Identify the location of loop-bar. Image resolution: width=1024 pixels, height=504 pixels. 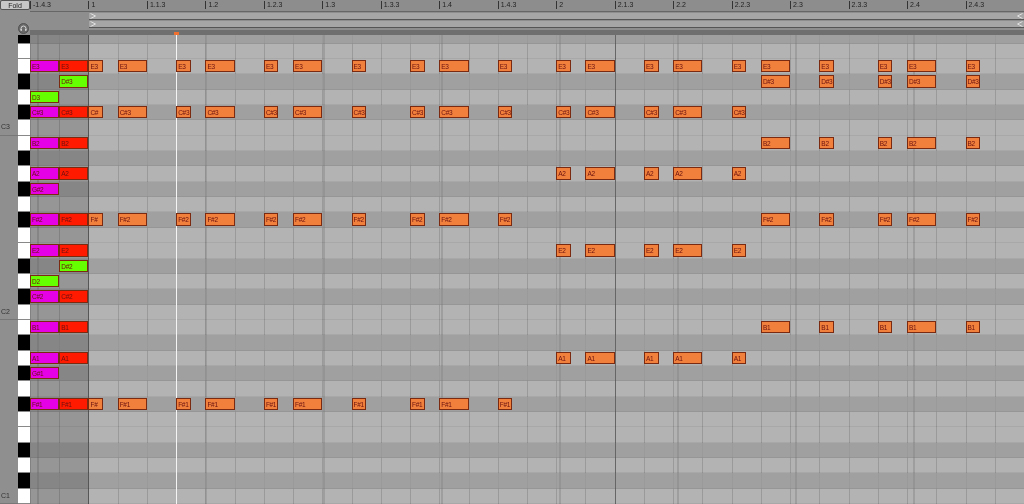
(556, 16).